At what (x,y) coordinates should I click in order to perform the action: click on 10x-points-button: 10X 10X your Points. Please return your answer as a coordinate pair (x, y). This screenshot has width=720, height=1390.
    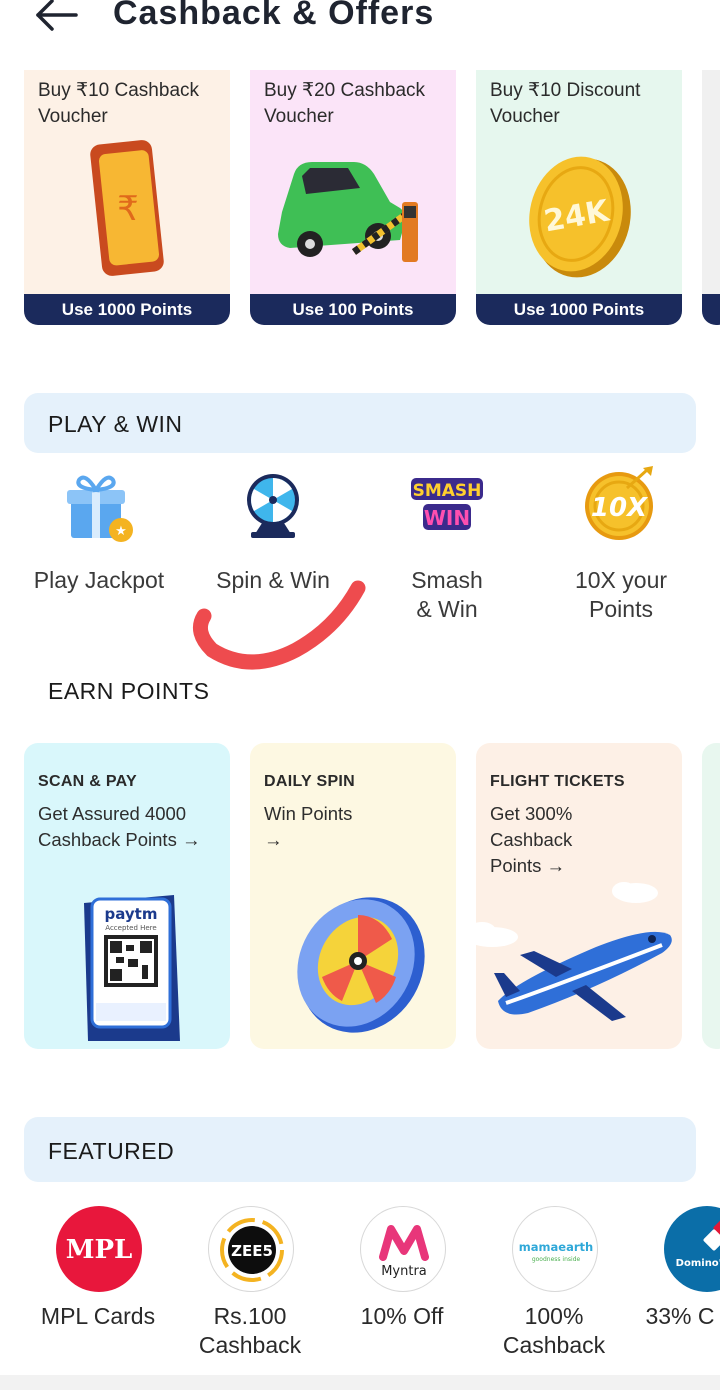
    Looking at the image, I should click on (621, 551).